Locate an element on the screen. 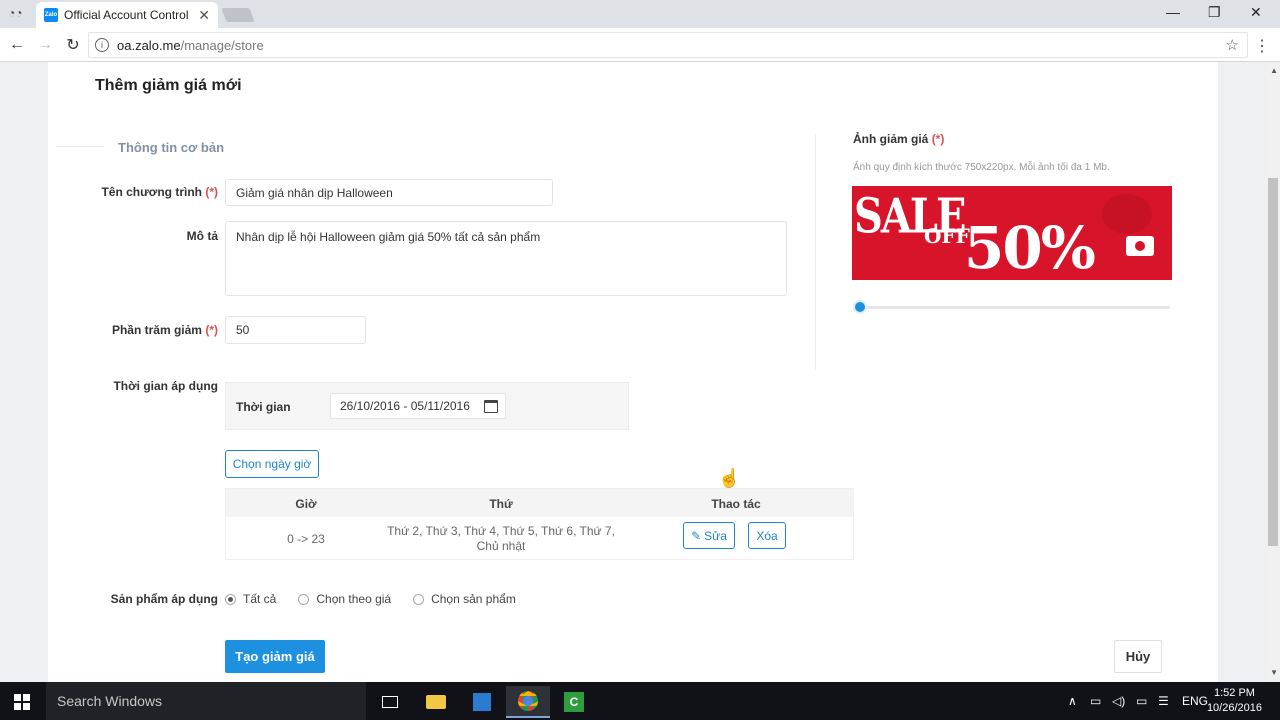  radio-by-product: Chọn sản phẩm is located at coordinates (464, 599).